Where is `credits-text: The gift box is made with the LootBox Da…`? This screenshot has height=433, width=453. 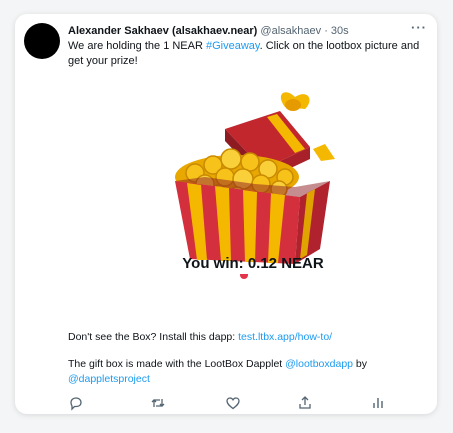
credits-text: The gift box is made with the LootBox Da… is located at coordinates (245, 372).